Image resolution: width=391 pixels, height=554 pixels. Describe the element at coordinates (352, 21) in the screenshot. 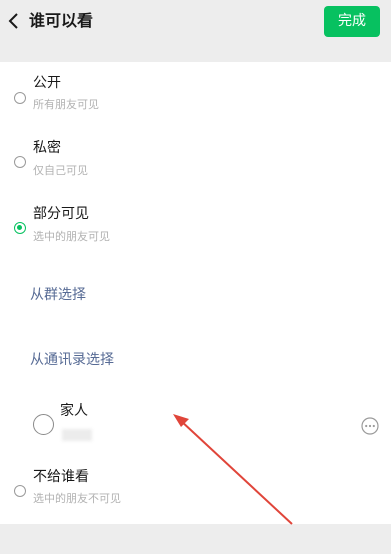

I see `done-button: 完成` at that location.